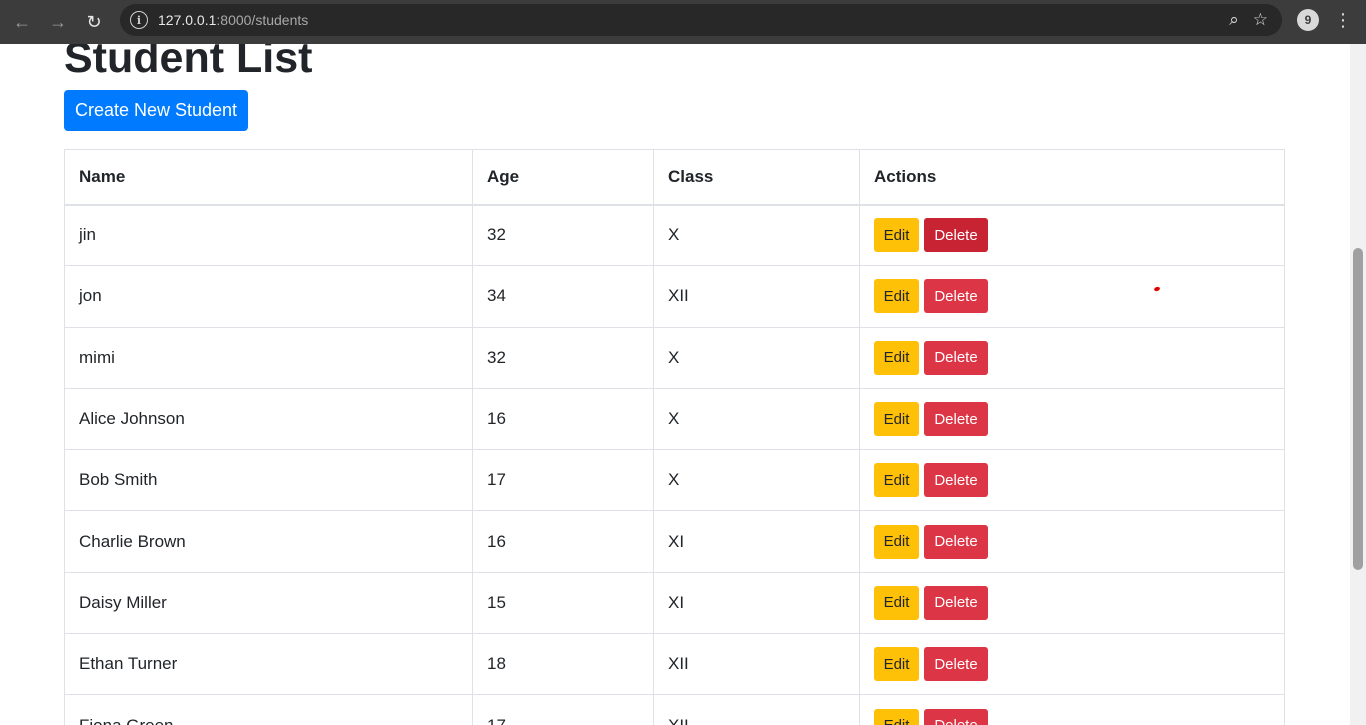 The image size is (1366, 725). What do you see at coordinates (268, 480) in the screenshot?
I see `cell-name: Bob Smith` at bounding box center [268, 480].